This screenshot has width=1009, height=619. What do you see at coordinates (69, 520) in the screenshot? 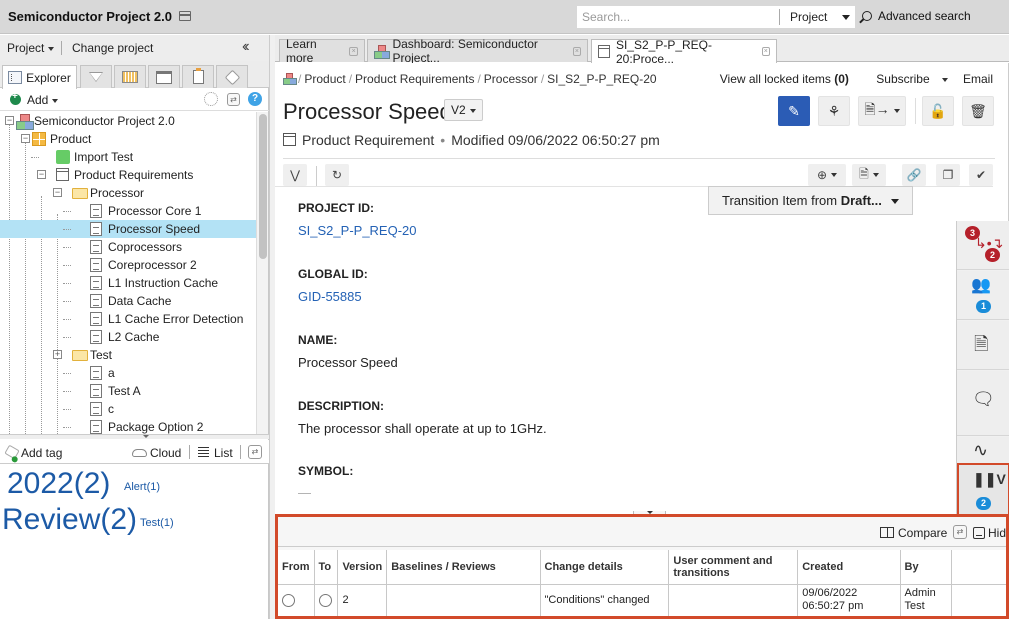
I see `tag-link: Review(2)` at bounding box center [69, 520].